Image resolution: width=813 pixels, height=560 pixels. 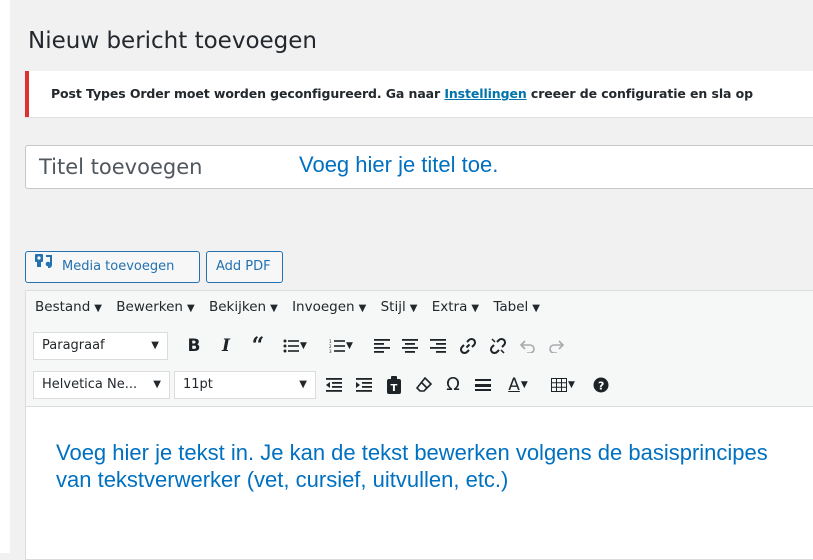 I want to click on blockquote-icon: “, so click(x=258, y=346).